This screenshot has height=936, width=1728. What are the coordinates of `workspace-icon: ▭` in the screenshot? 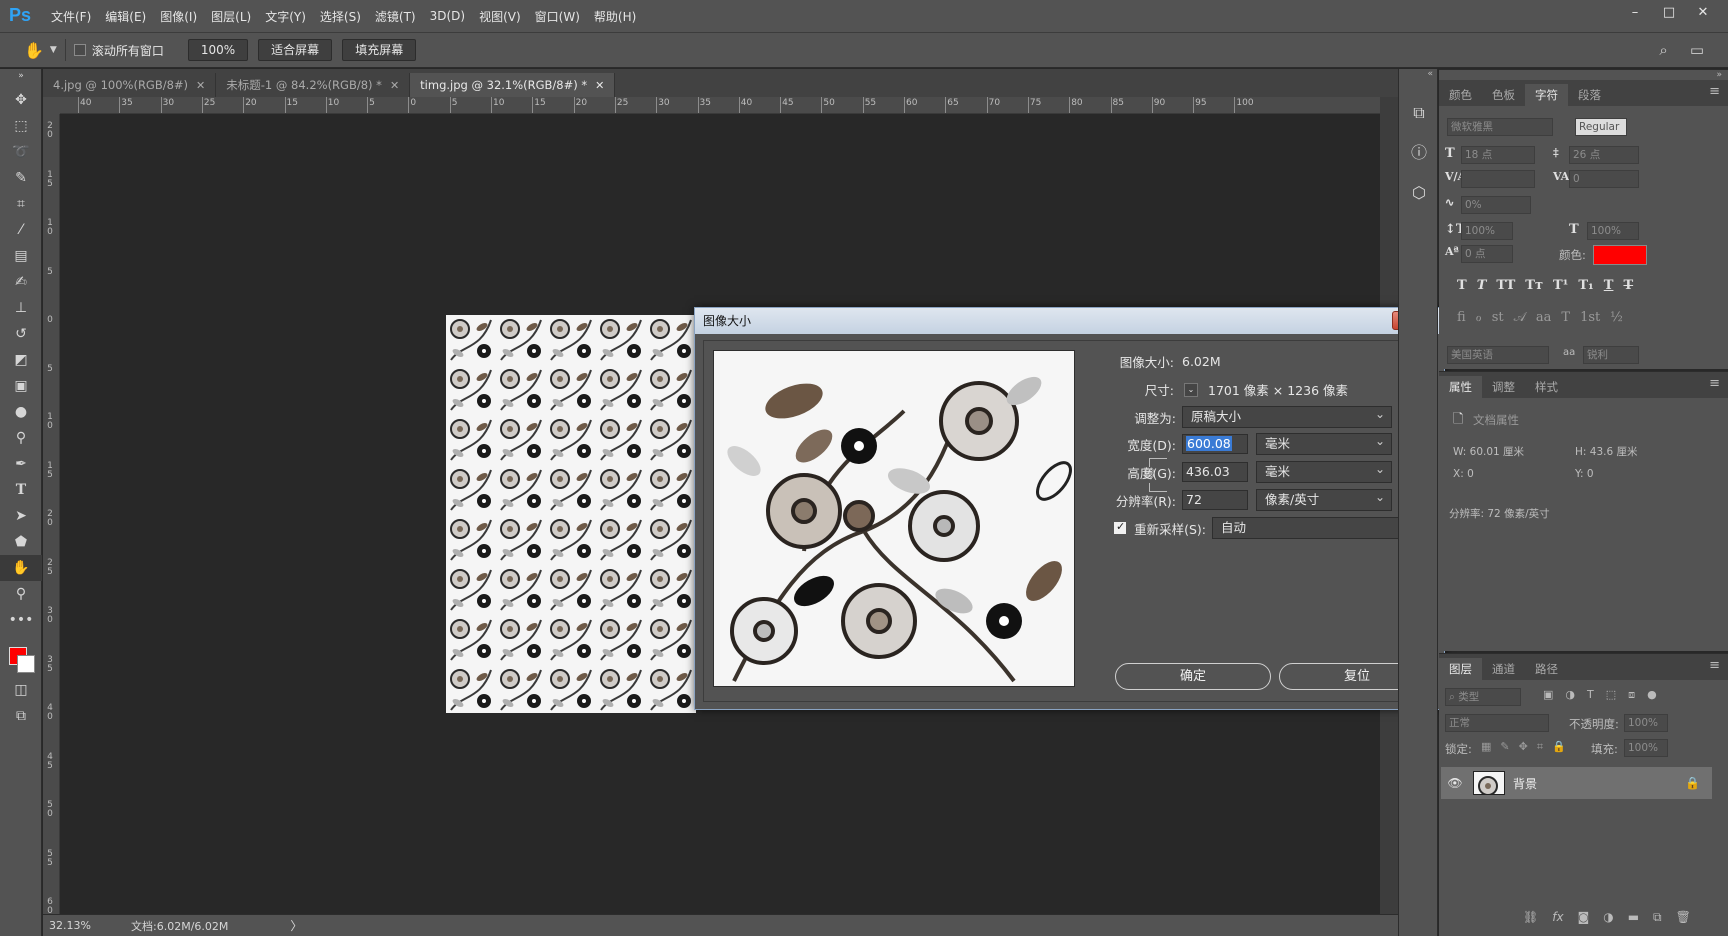 It's located at (1697, 50).